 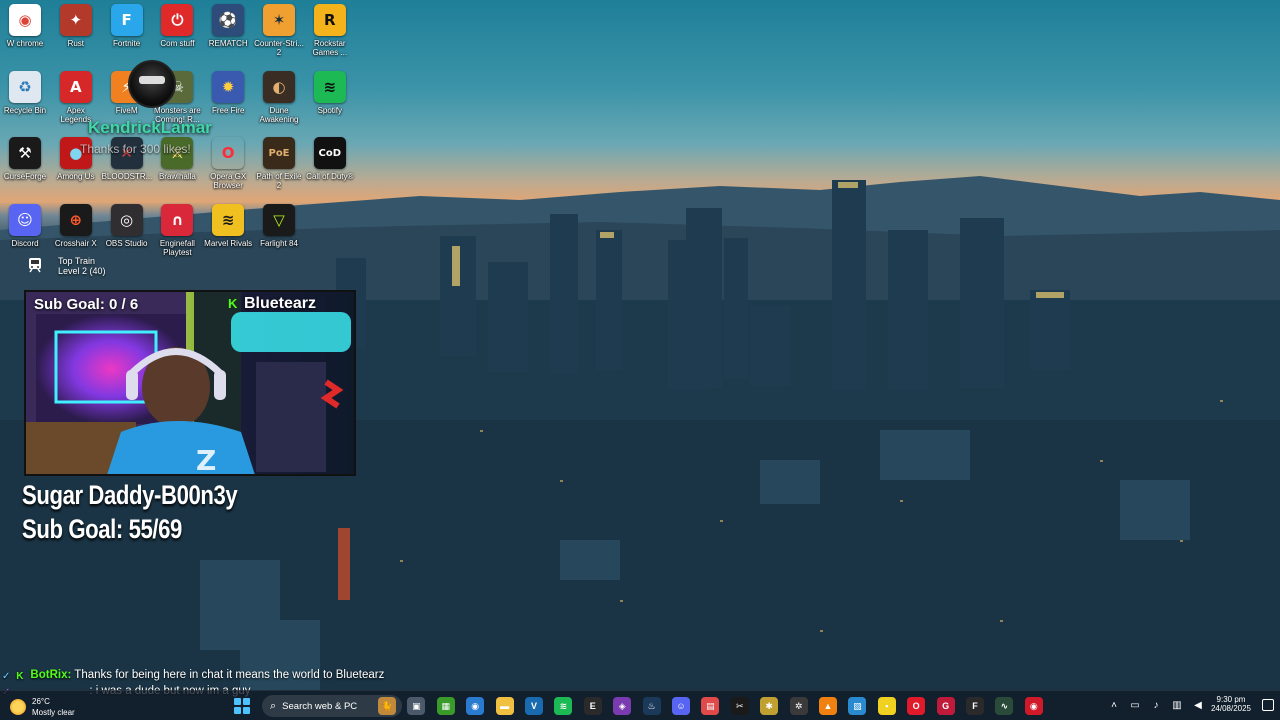 What do you see at coordinates (330, 159) in the screenshot?
I see `desktop-icon-call-of-duty: CoD Call of Duty®` at bounding box center [330, 159].